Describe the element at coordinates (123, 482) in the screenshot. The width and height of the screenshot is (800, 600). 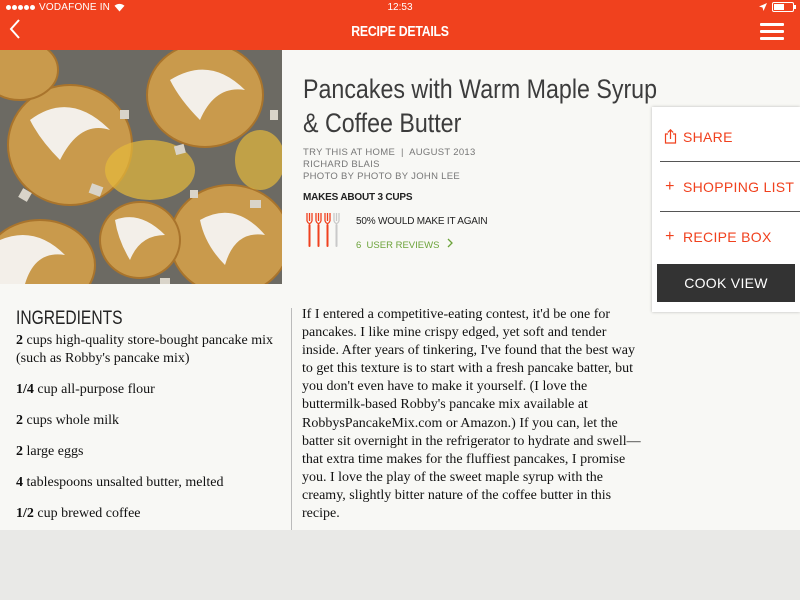
I see `ingredient-text: tablespoons unsalted butter, melted` at that location.